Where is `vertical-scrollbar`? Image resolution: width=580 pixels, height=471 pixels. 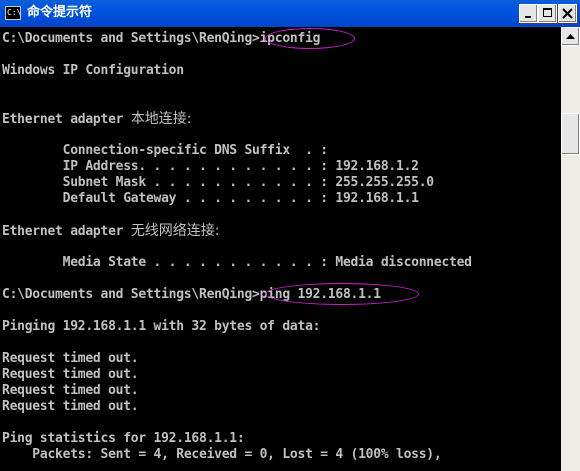 vertical-scrollbar is located at coordinates (570, 249).